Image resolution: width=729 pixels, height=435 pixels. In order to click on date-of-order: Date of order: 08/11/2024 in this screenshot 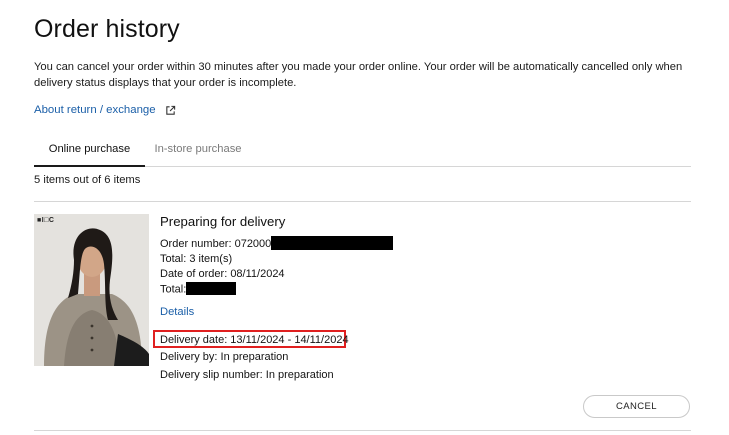, I will do `click(222, 274)`.